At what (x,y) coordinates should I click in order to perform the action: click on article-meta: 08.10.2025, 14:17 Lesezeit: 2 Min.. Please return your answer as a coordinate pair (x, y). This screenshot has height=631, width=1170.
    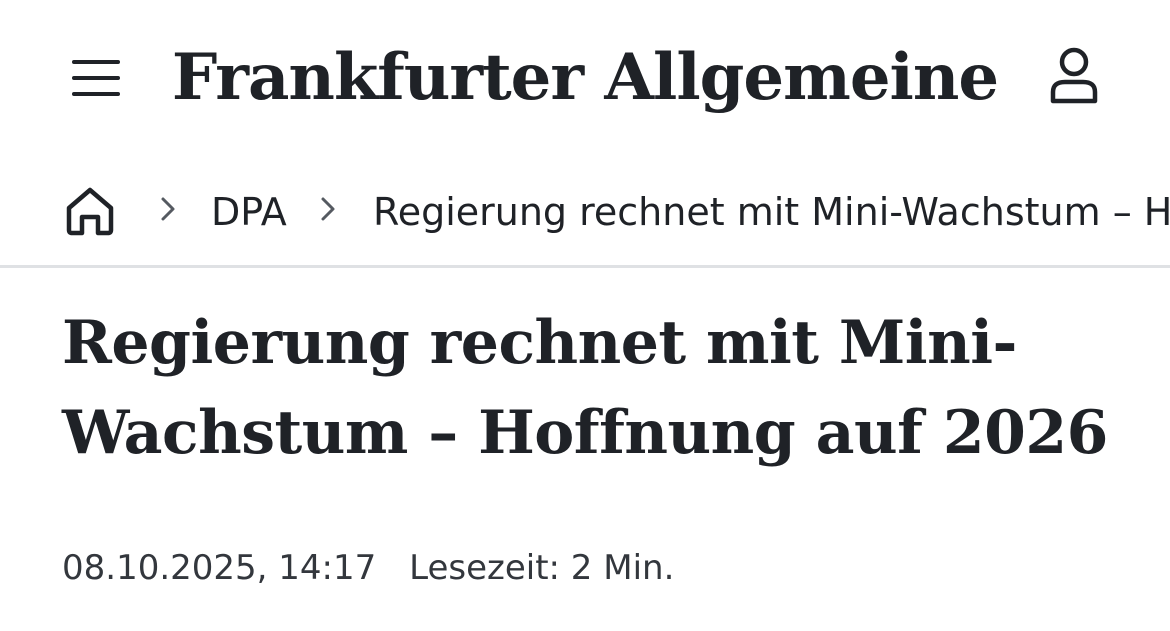
    Looking at the image, I should click on (368, 568).